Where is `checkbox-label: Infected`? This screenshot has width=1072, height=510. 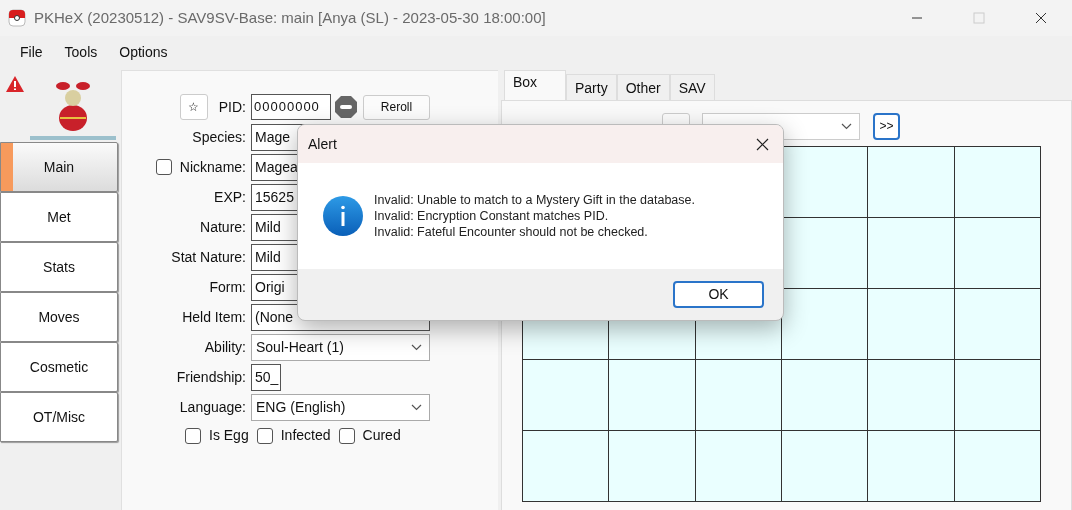 checkbox-label: Infected is located at coordinates (305, 435).